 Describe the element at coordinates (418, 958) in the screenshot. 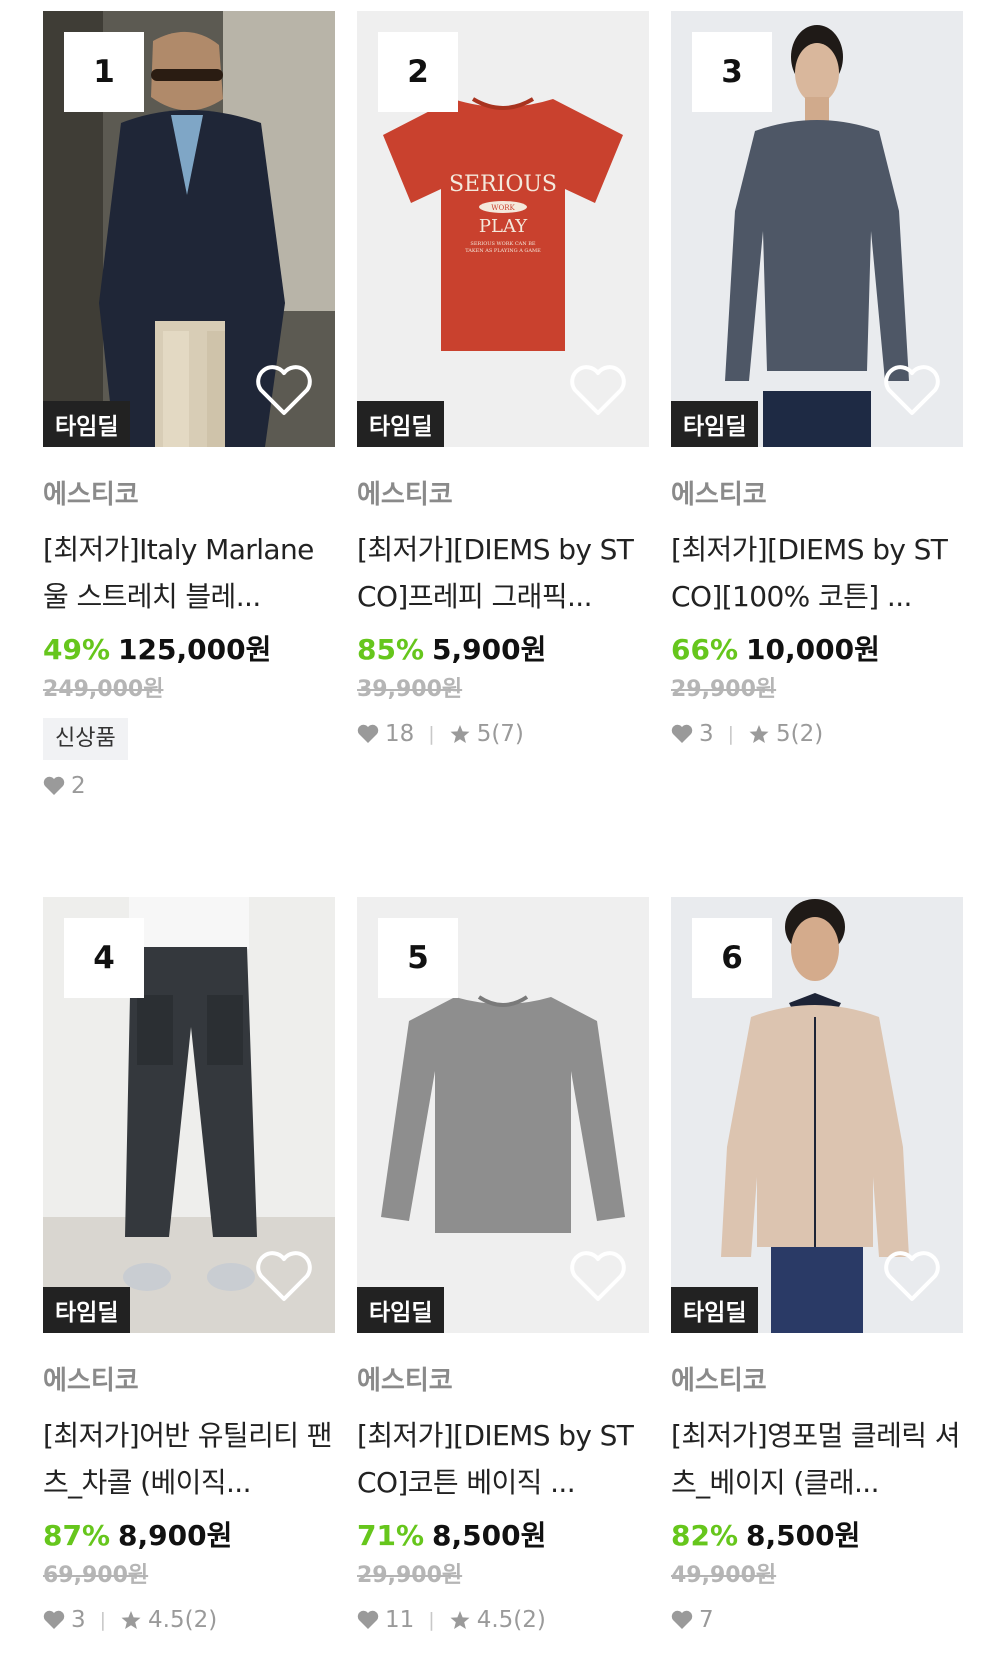

I see `rank-badge: 5` at that location.